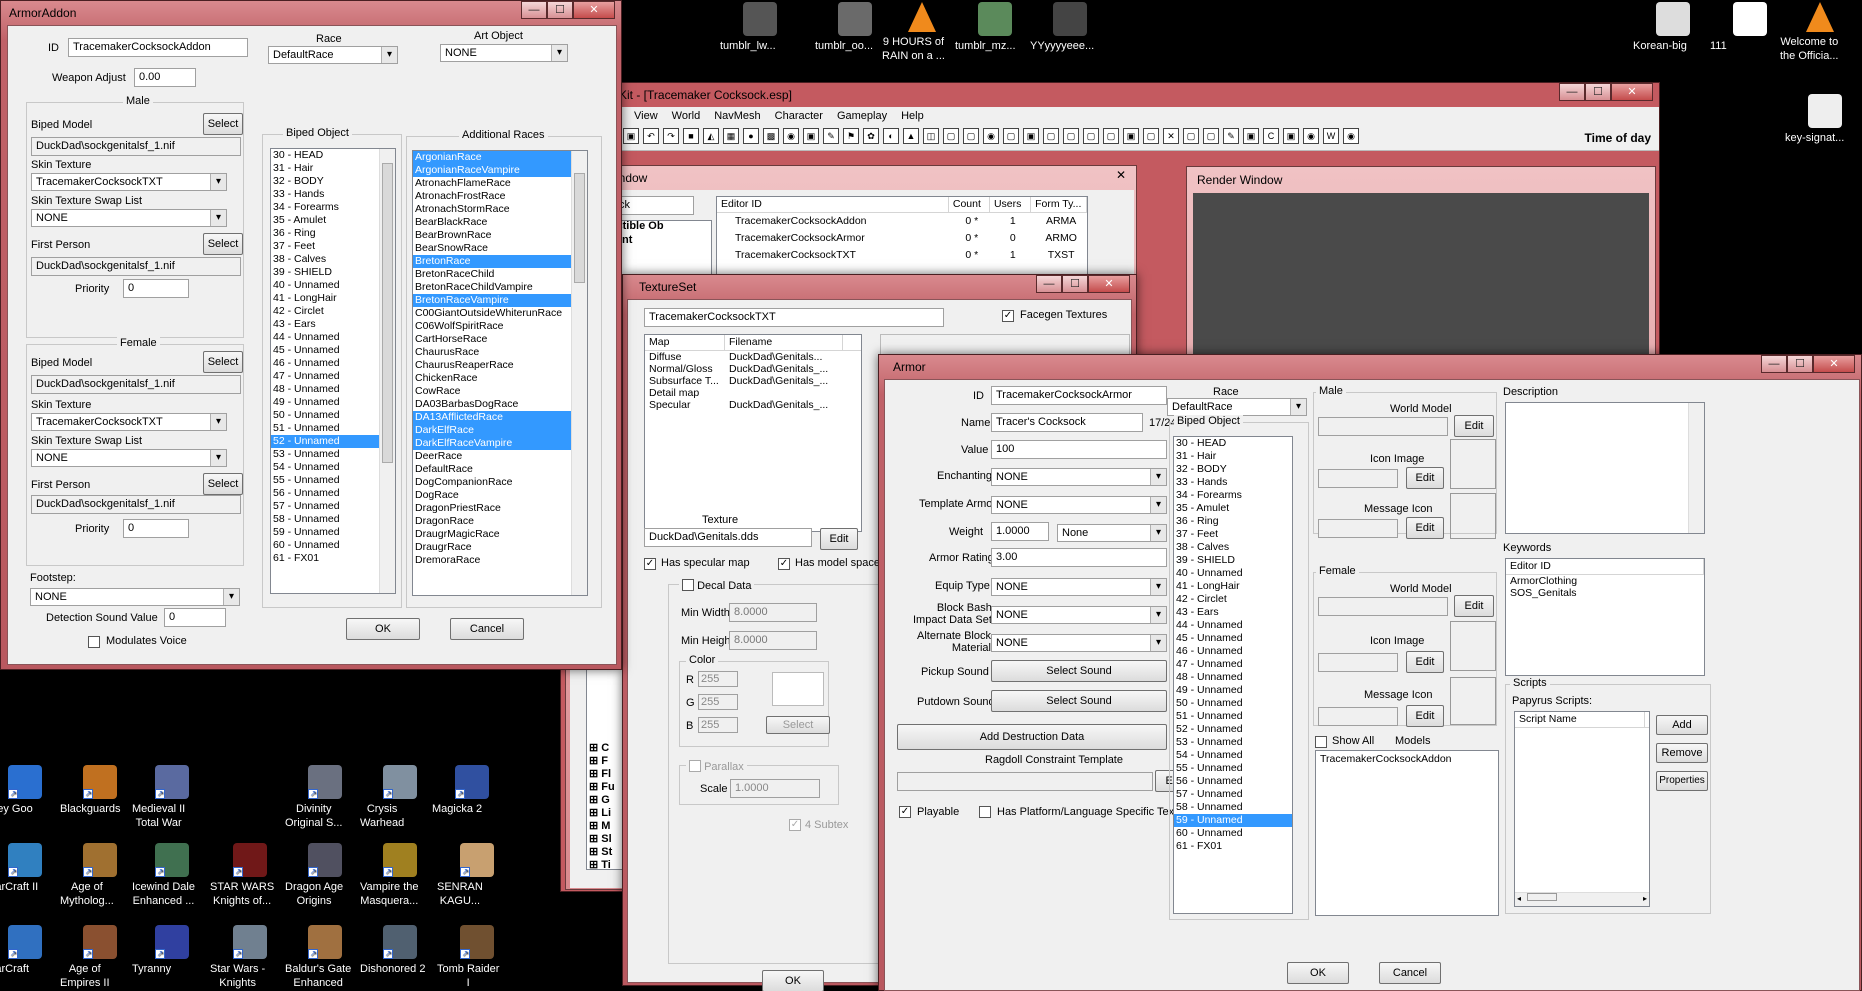 This screenshot has width=1862, height=991. What do you see at coordinates (400, 950) in the screenshot?
I see `desktop-shortcut: ↗ Dishonored 2` at bounding box center [400, 950].